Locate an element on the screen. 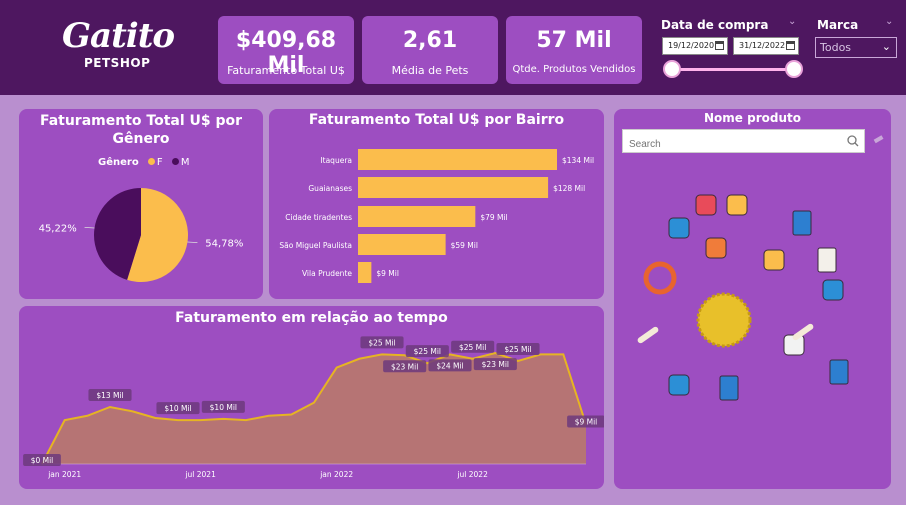 The height and width of the screenshot is (505, 906). gender-pie-chart: 54,78% 45,22% is located at coordinates (141, 235).